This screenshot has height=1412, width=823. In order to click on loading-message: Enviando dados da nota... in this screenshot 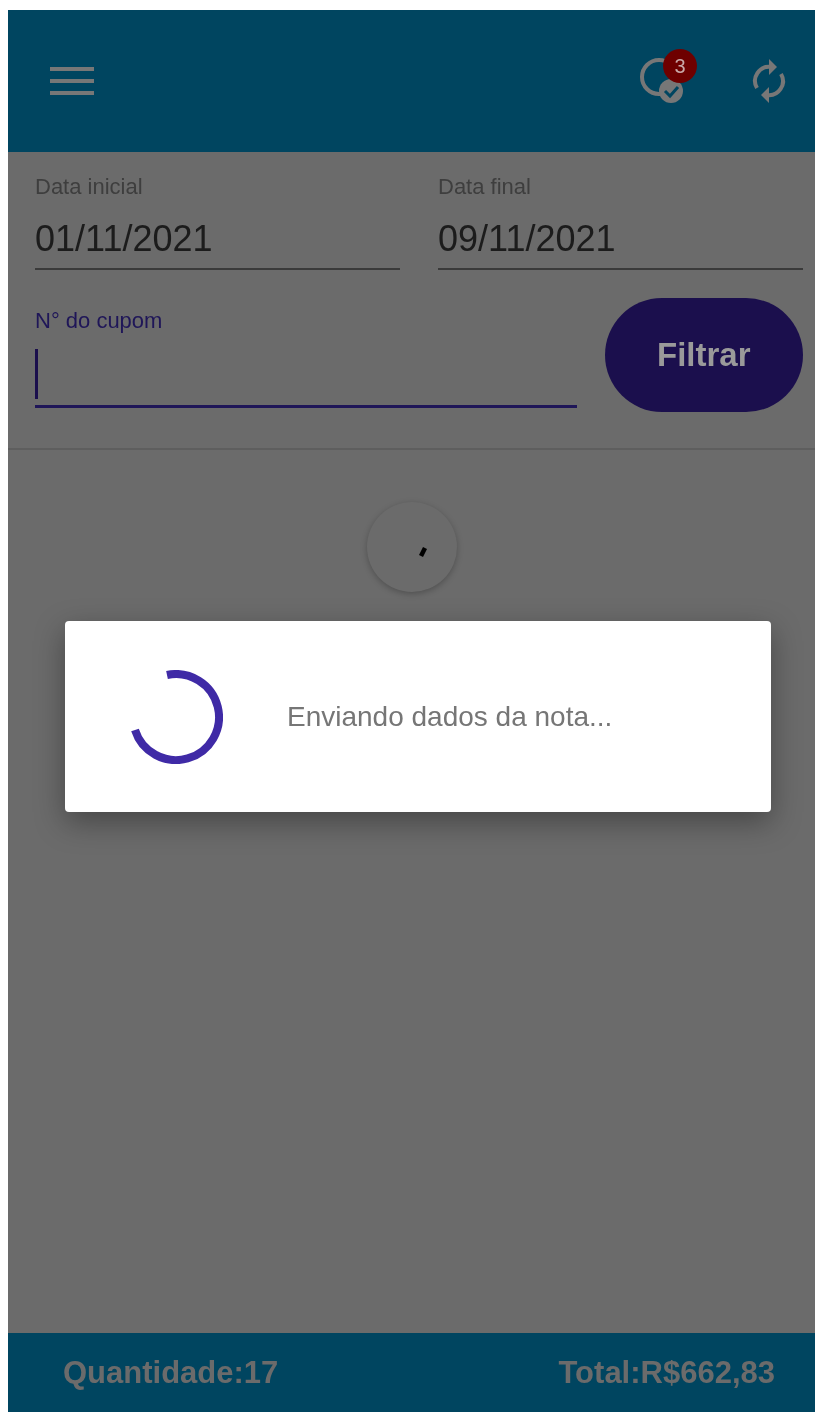, I will do `click(450, 716)`.